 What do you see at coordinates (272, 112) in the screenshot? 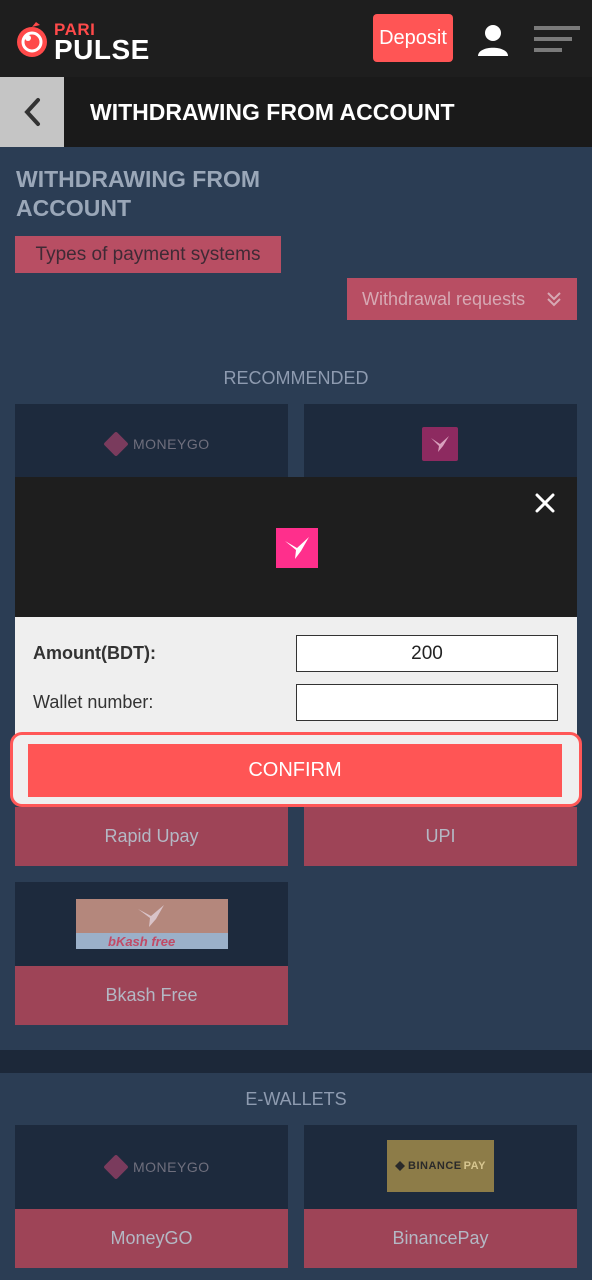
I see `sub-header-title: WITHDRAWING FROM ACCOUNT` at bounding box center [272, 112].